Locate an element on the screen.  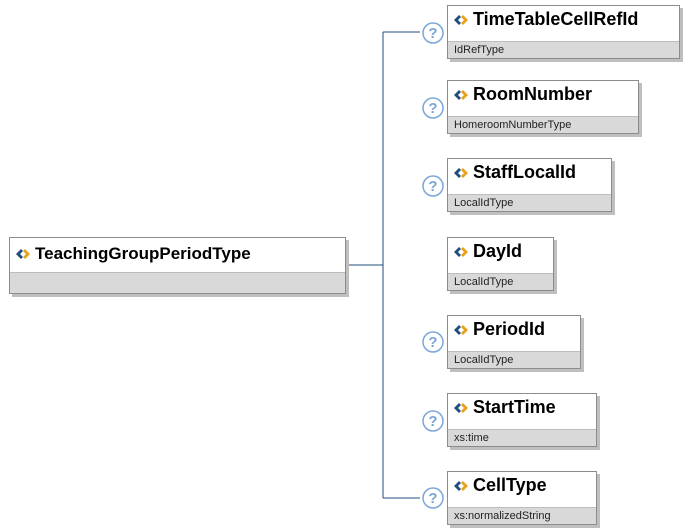
root-element-name: TeachingGroupPeriodType is located at coordinates (143, 253).